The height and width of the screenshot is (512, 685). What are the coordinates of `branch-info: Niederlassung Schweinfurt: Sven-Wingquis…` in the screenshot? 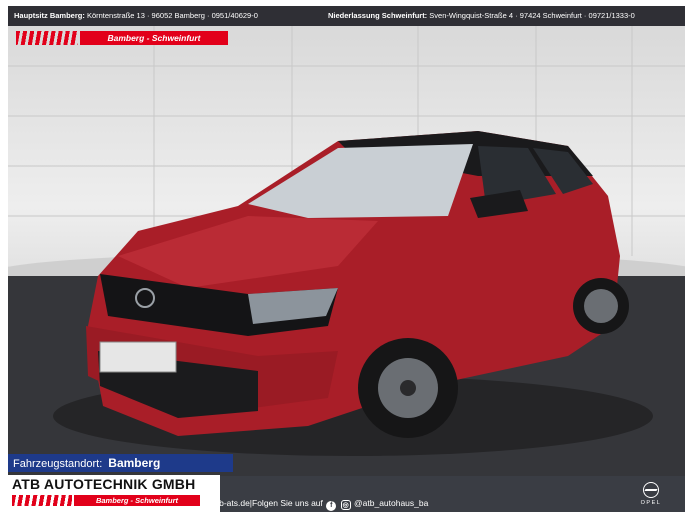 It's located at (481, 16).